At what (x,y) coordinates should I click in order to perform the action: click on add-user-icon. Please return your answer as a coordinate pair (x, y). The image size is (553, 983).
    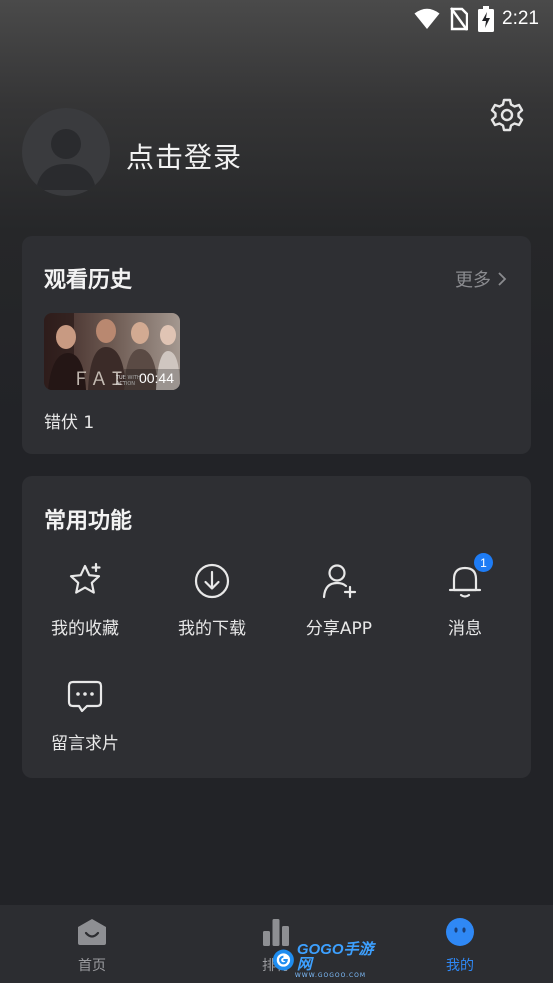
    Looking at the image, I should click on (339, 581).